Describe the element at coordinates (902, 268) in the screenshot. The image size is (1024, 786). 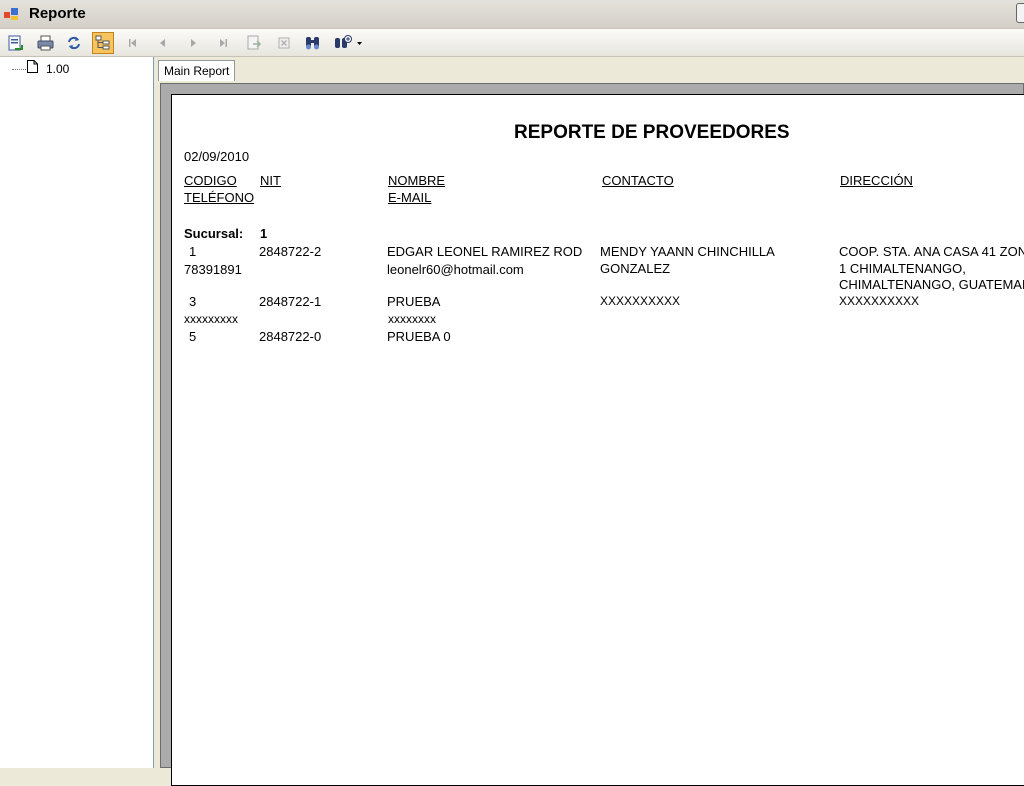
I see `row-direccion-cont: 1 CHIMALTENANGO,` at that location.